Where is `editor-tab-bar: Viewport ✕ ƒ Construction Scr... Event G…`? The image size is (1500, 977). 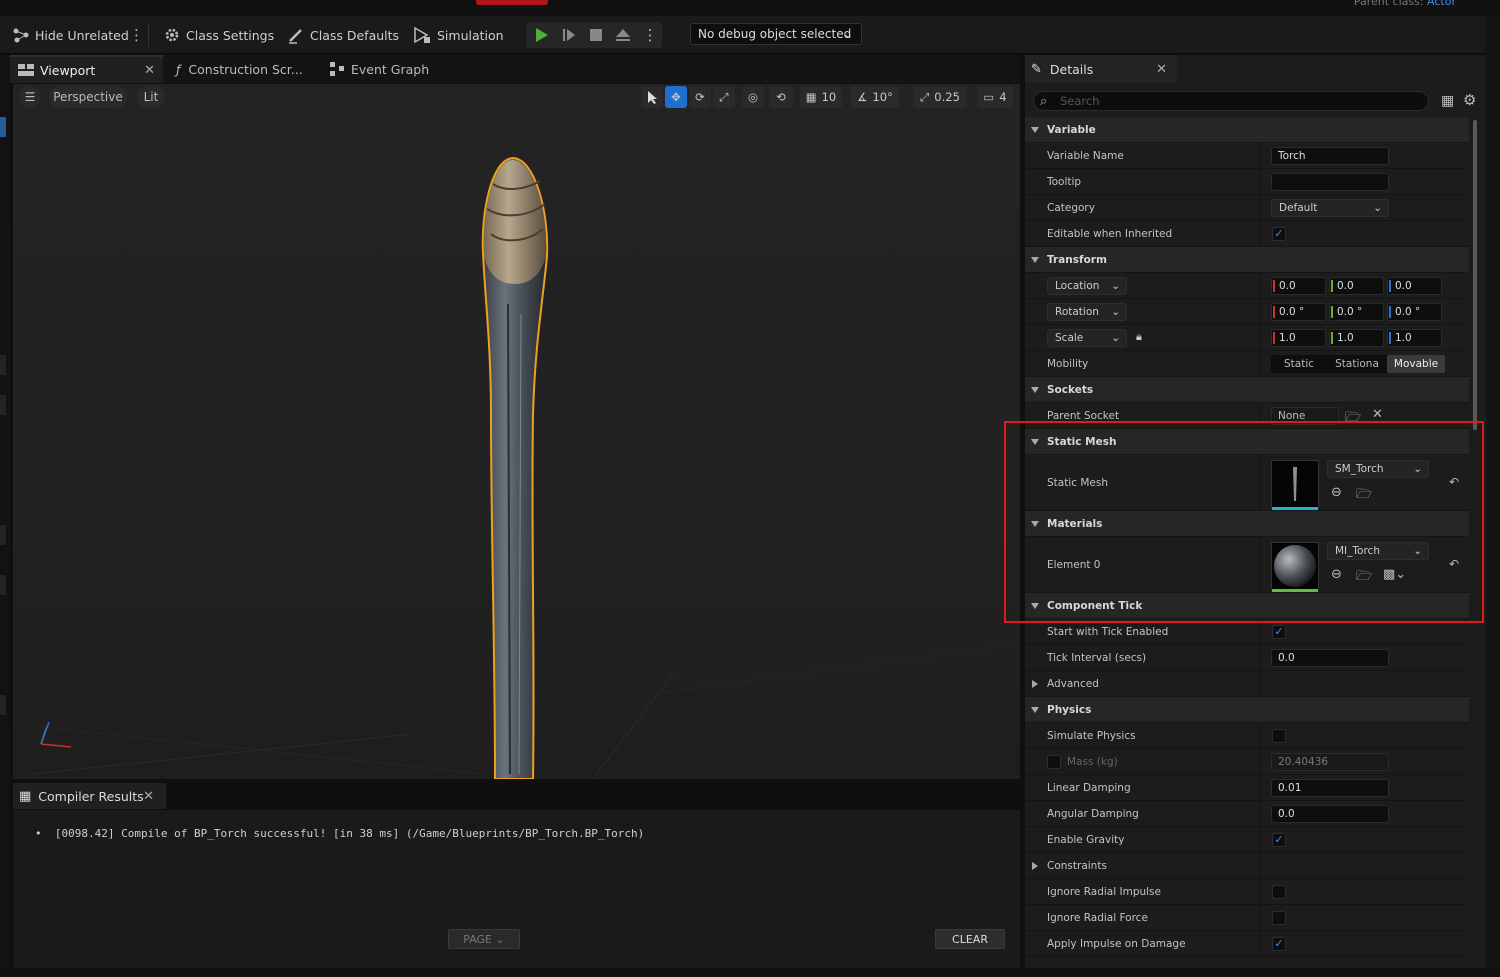 editor-tab-bar: Viewport ✕ ƒ Construction Scr... Event G… is located at coordinates (515, 69).